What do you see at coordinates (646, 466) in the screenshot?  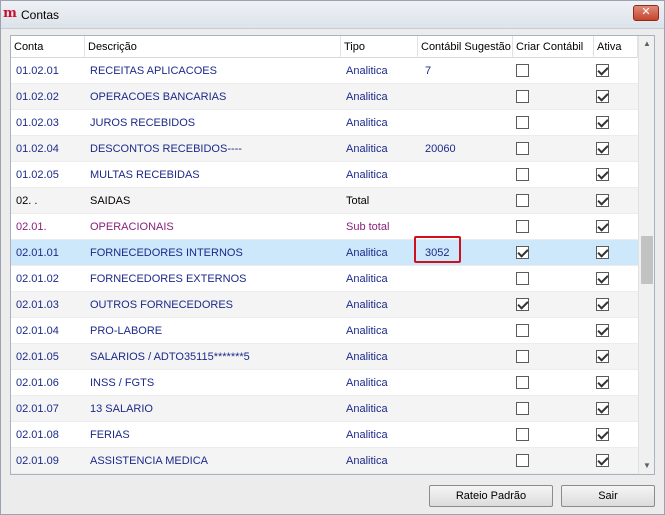 I see `scroll-down-icon: ▼` at bounding box center [646, 466].